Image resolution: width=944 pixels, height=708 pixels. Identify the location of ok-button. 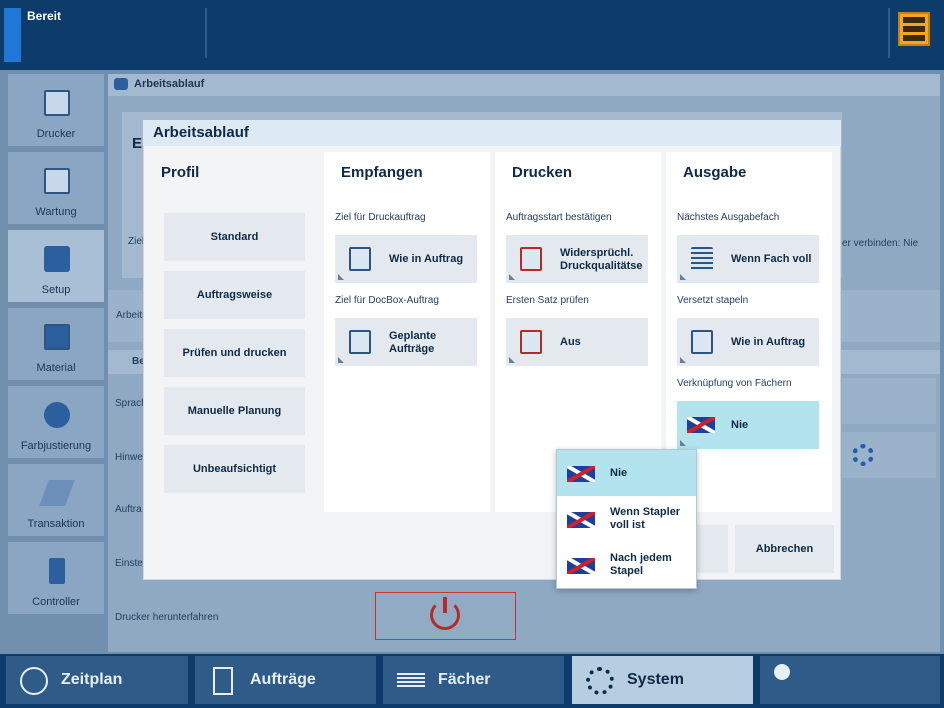
(712, 549).